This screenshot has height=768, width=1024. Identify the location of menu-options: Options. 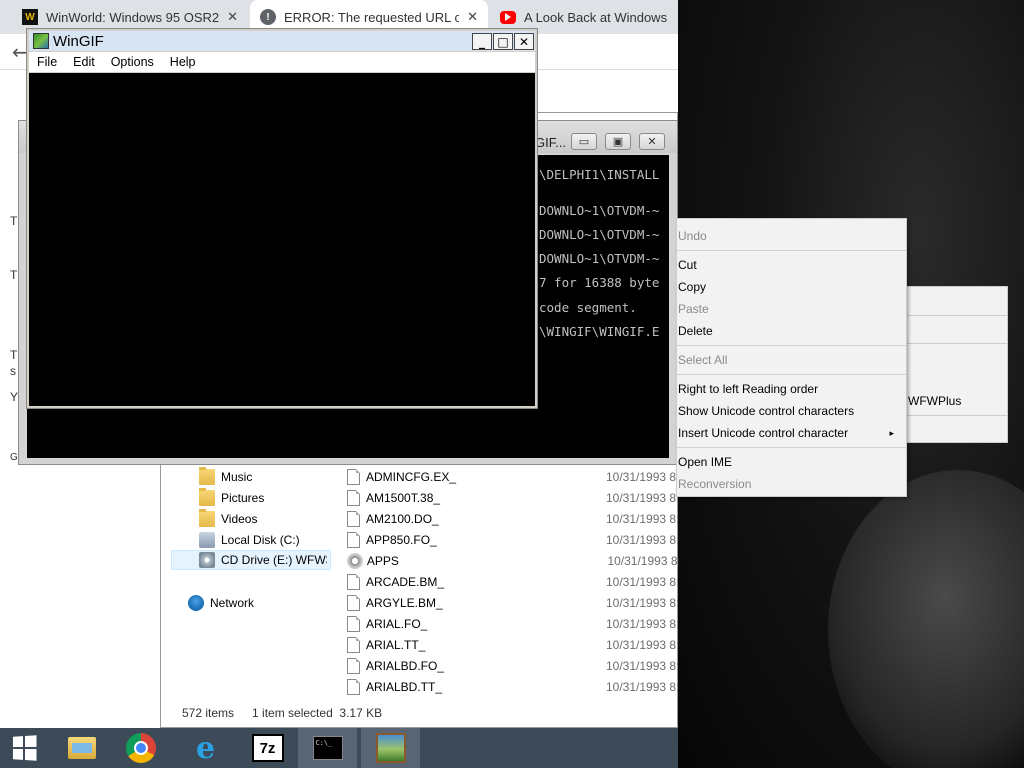
(132, 62).